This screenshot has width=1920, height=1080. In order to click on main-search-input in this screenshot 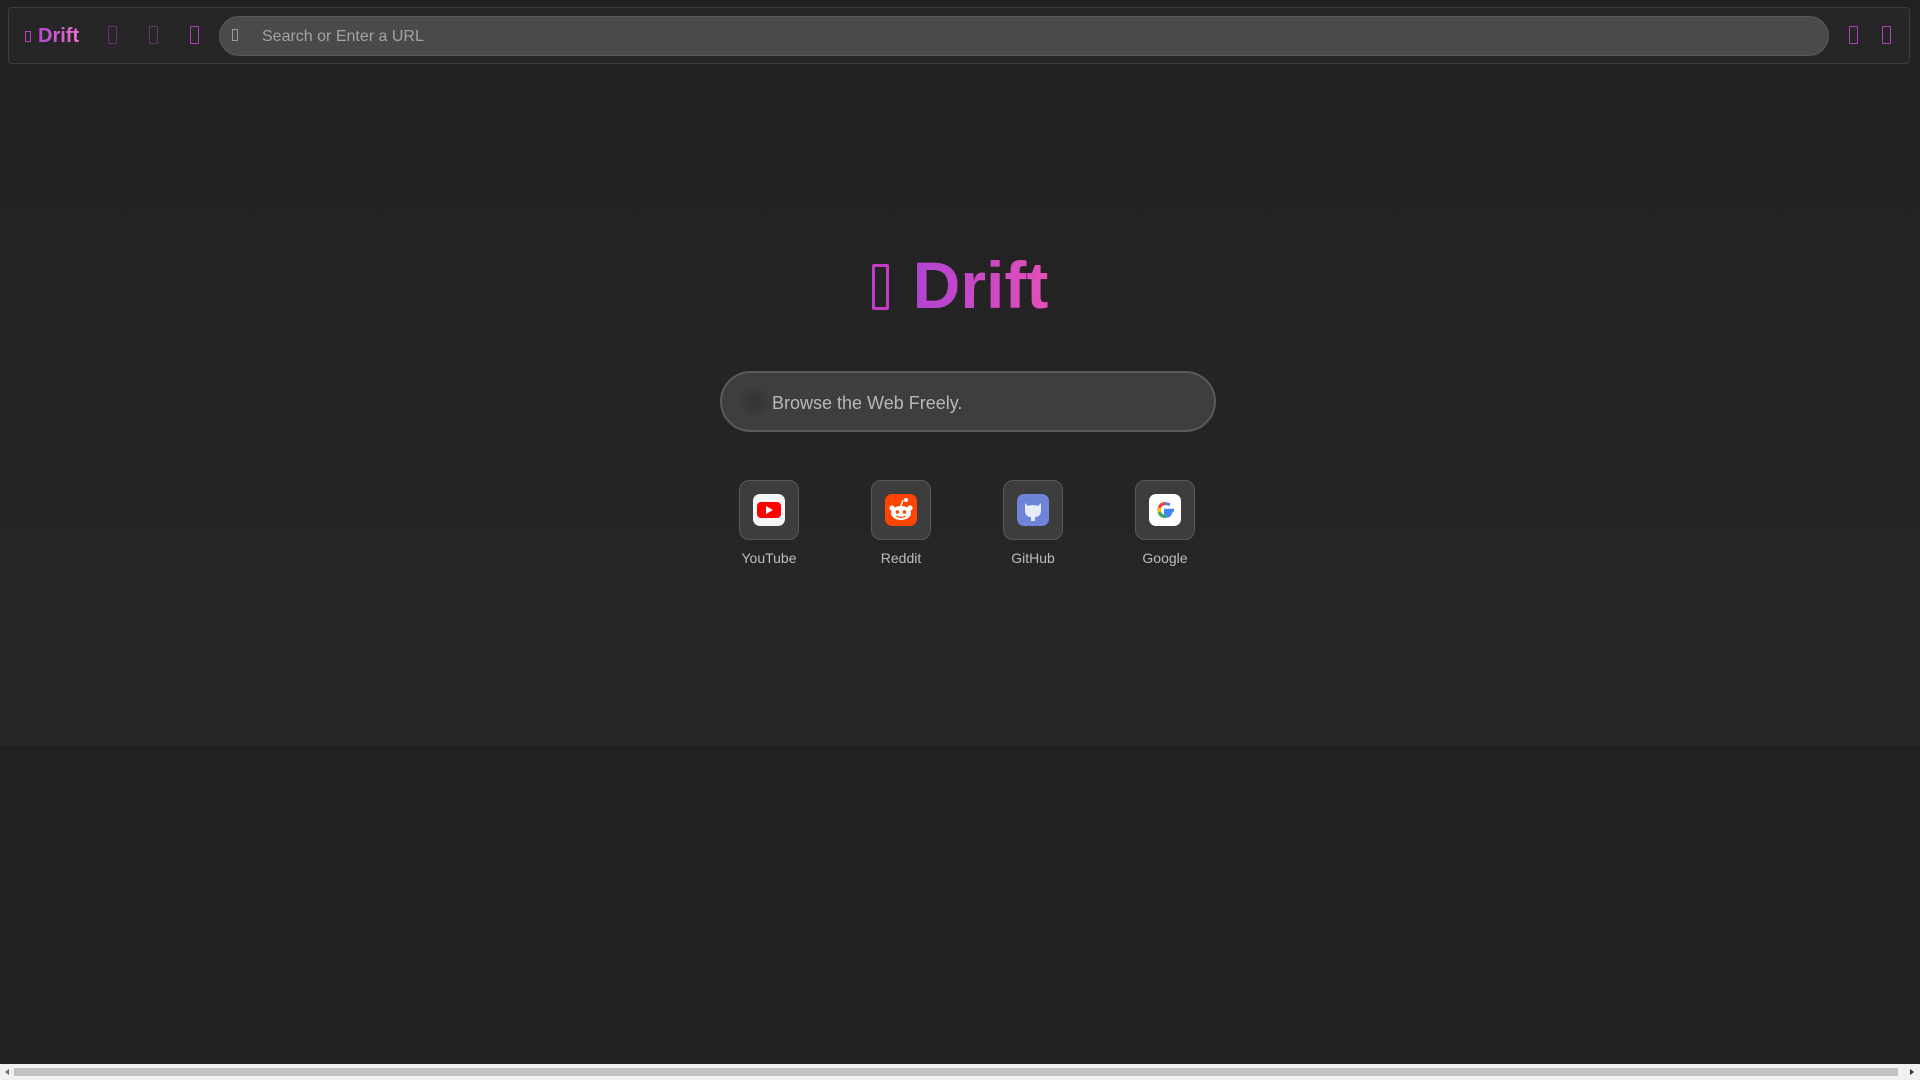, I will do `click(982, 403)`.